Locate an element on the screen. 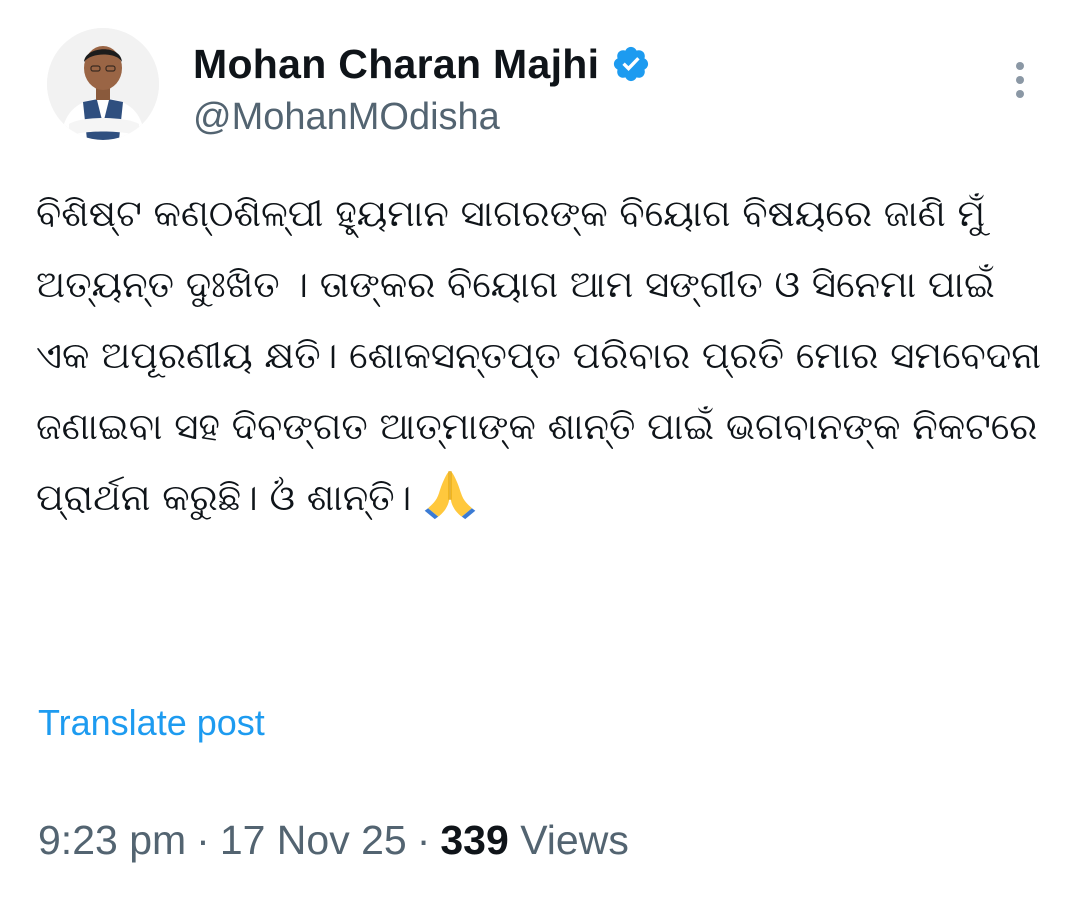 This screenshot has height=902, width=1080. folded-hands-icon is located at coordinates (450, 495).